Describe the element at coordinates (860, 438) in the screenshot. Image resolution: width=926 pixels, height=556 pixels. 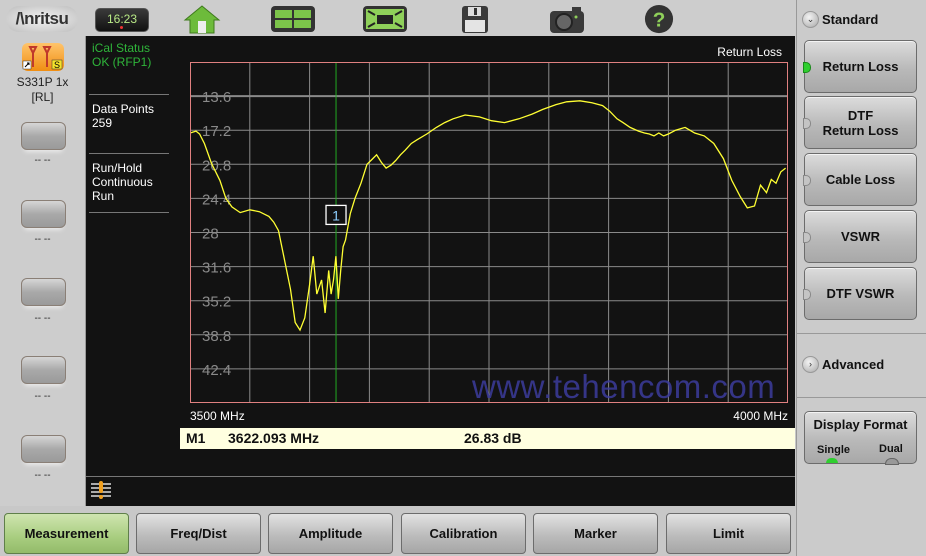
I see `display-format-toggle: Display Format Single Dual` at that location.